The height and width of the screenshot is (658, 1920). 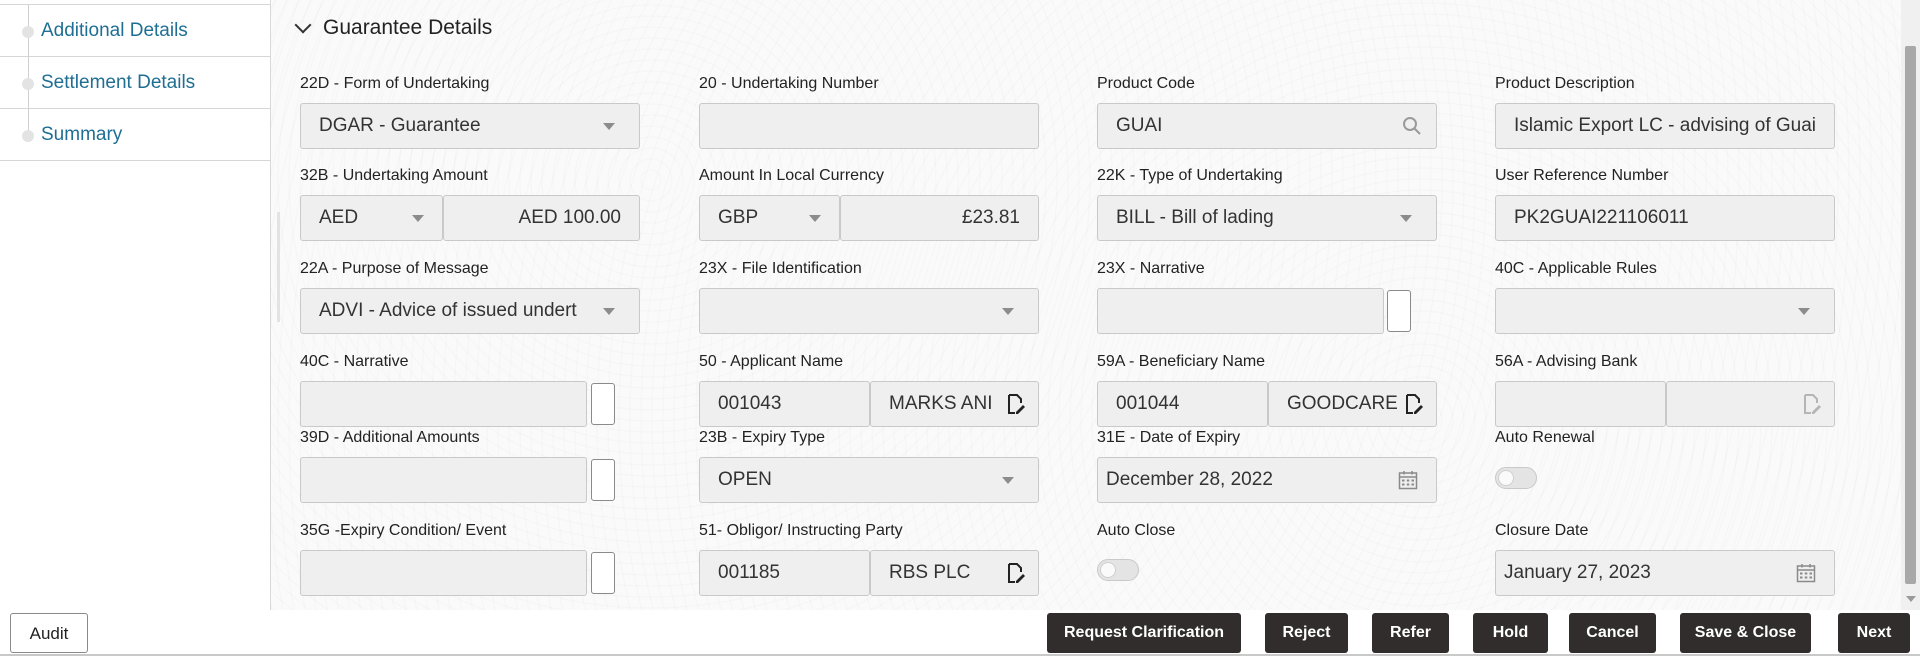 What do you see at coordinates (118, 83) in the screenshot?
I see `sidebar-item-label: Settlement Details` at bounding box center [118, 83].